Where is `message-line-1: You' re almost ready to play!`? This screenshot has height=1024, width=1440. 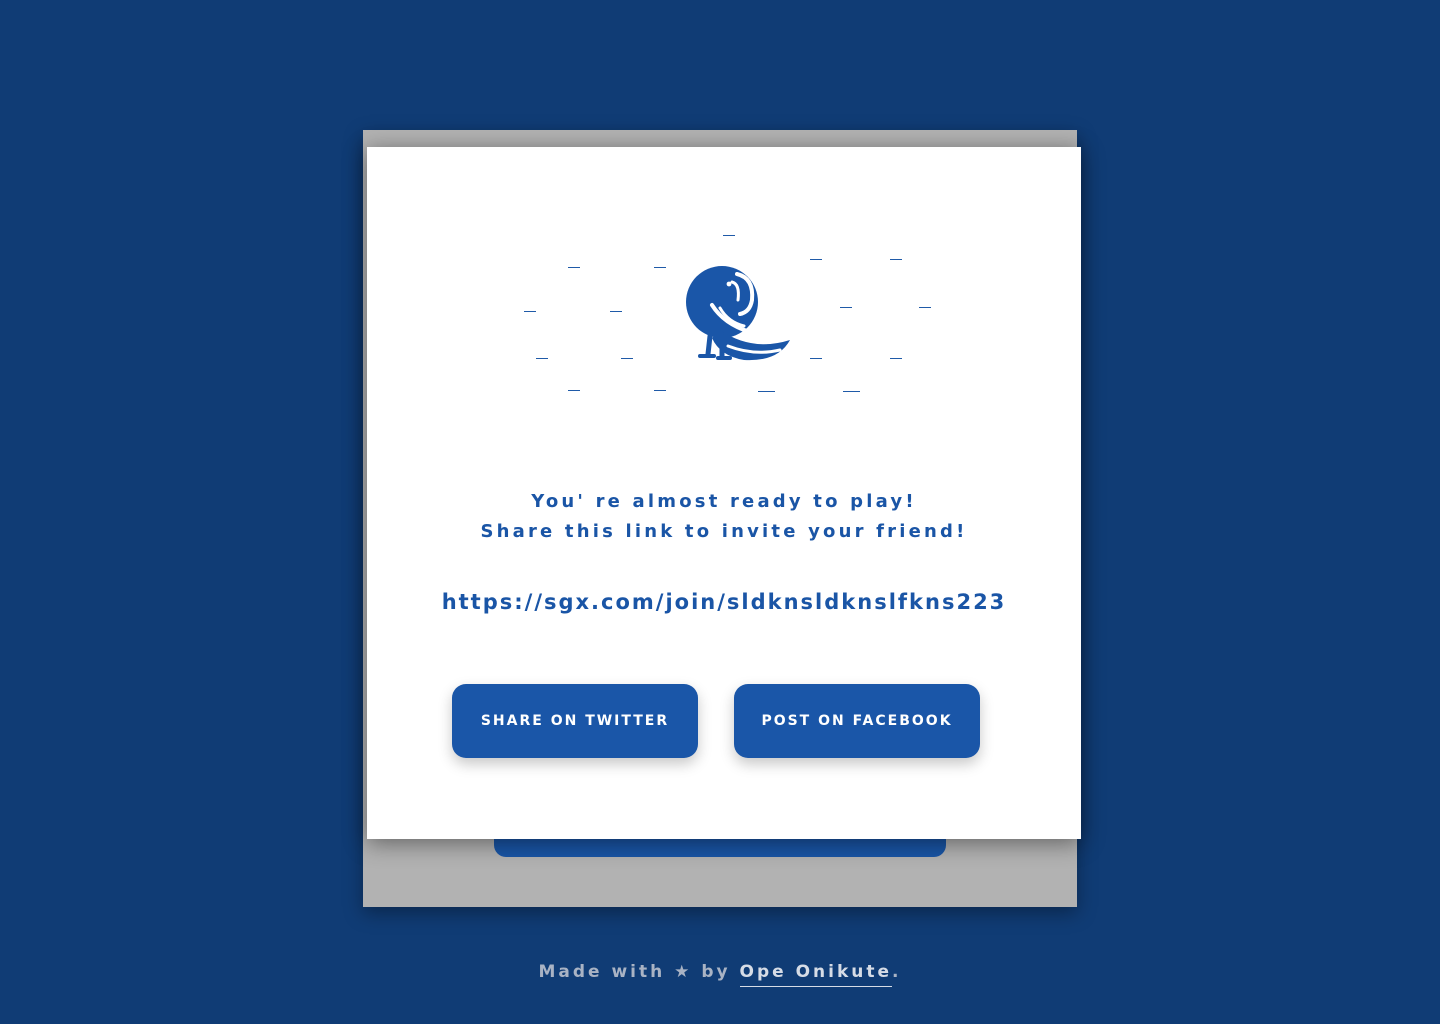 message-line-1: You' re almost ready to play! is located at coordinates (724, 501).